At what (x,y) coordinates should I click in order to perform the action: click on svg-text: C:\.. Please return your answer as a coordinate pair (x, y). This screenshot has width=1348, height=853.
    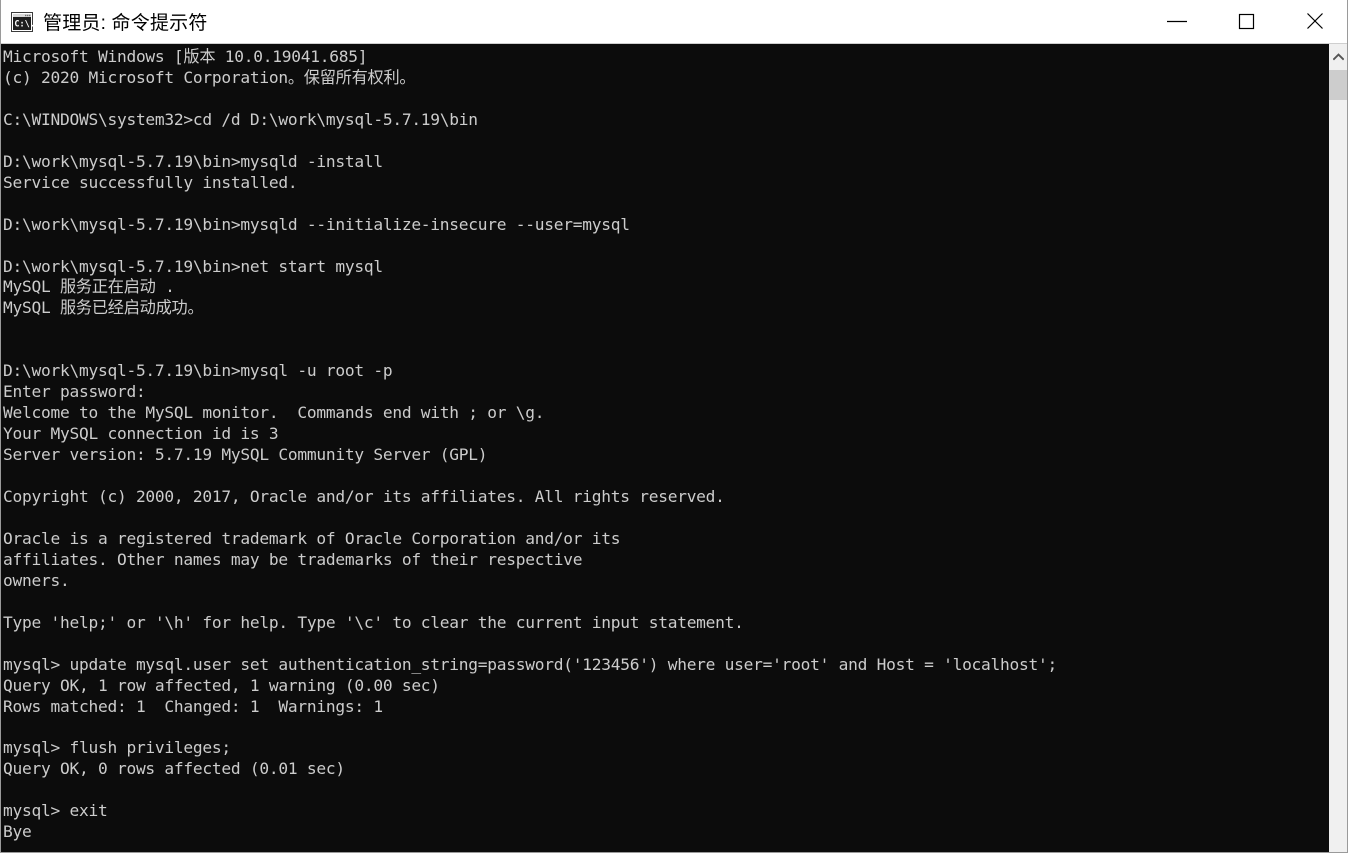
    Looking at the image, I should click on (23, 24).